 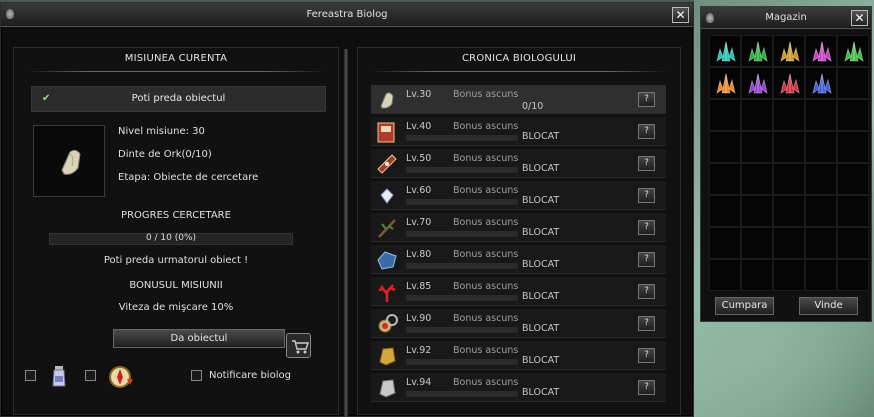 I want to click on pin-icon, so click(x=10, y=14).